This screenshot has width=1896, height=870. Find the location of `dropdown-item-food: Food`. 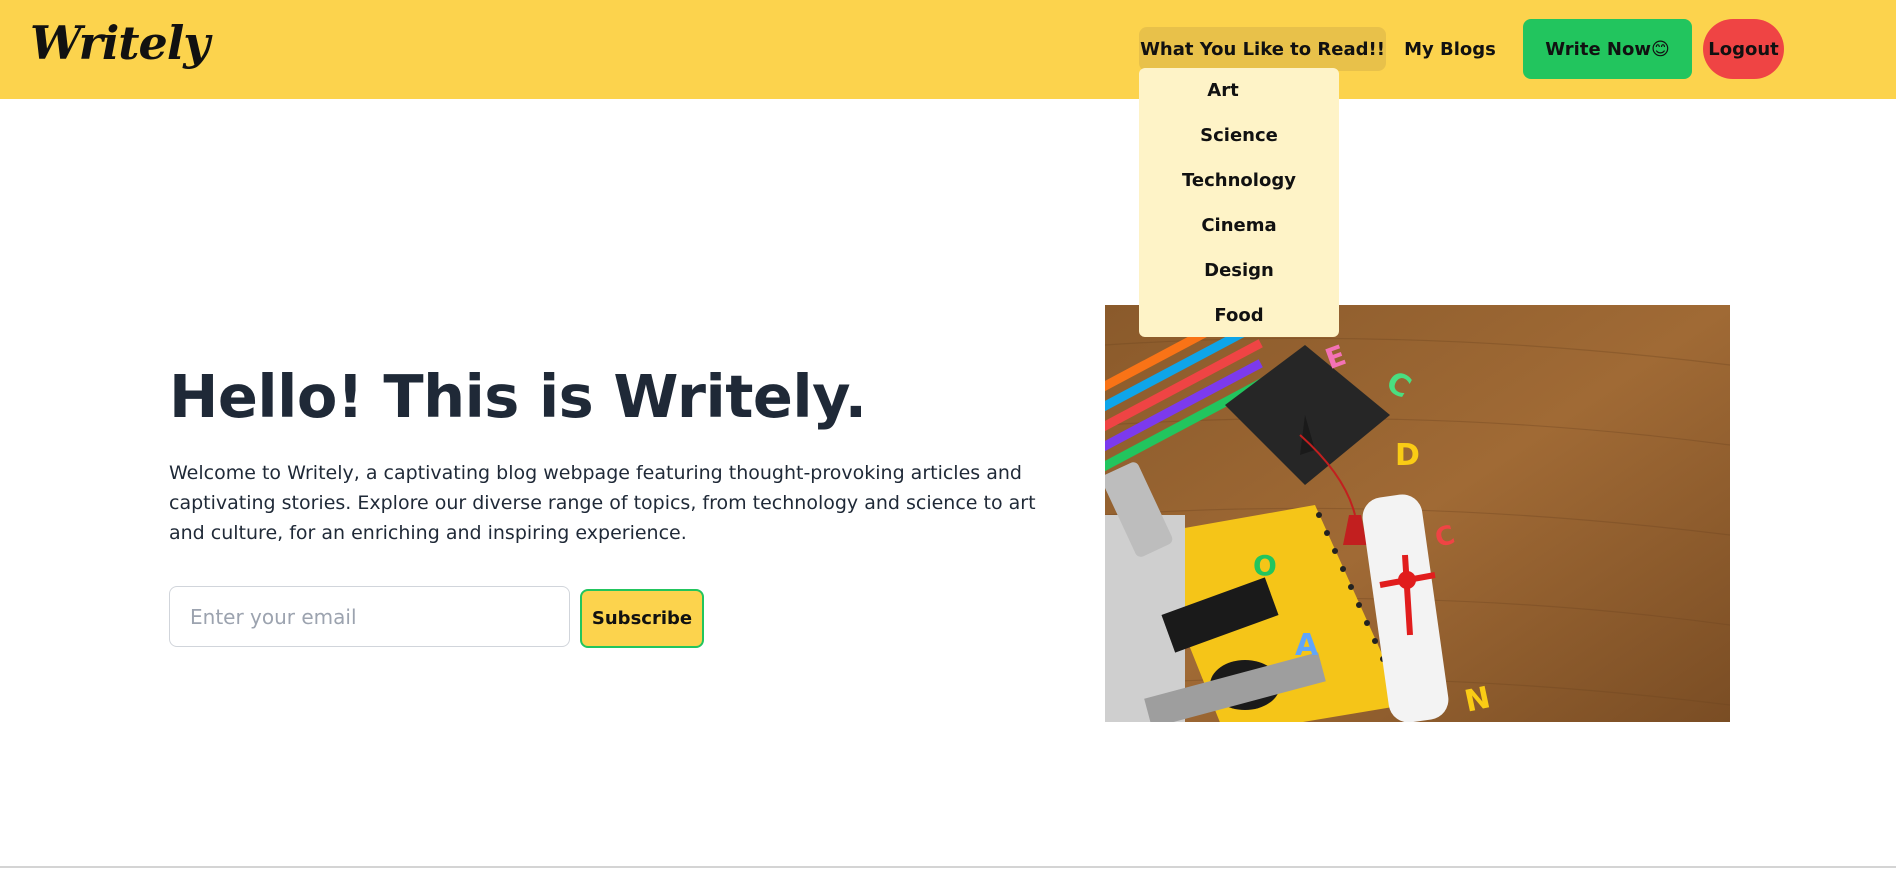

dropdown-item-food: Food is located at coordinates (1239, 315).